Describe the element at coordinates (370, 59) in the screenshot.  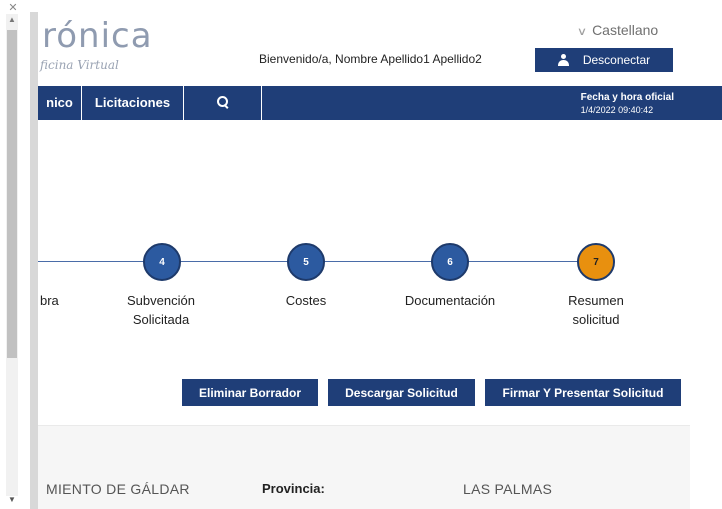
I see `welcome-message: Bienvenido/a, Nombre Apellido1 Apellido2` at that location.